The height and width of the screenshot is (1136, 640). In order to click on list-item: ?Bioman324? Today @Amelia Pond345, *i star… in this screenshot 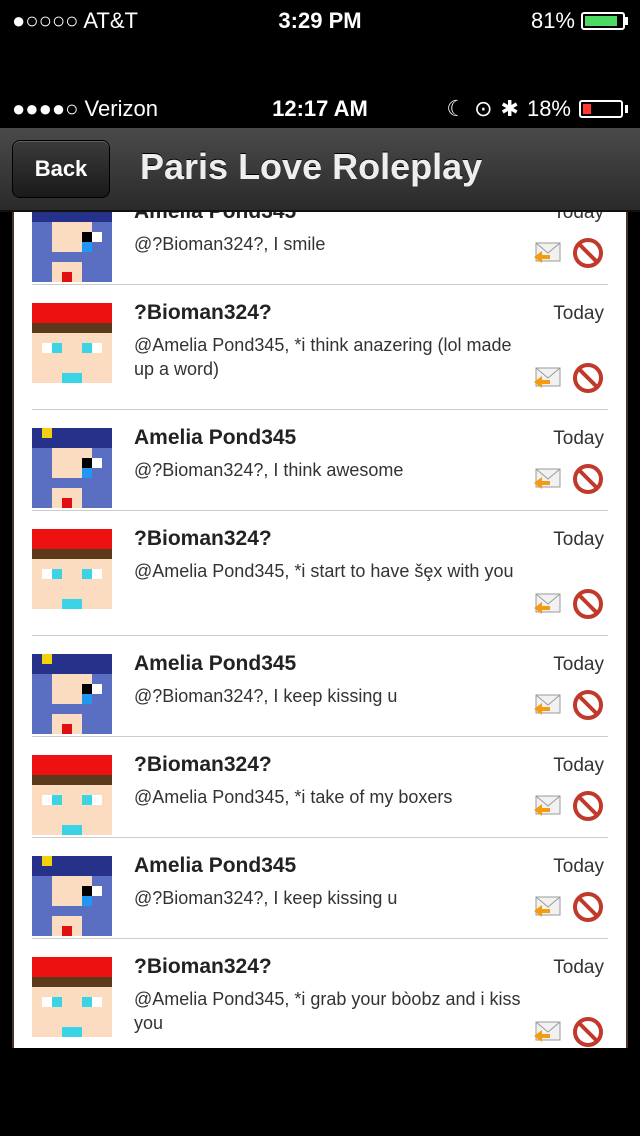, I will do `click(320, 573)`.